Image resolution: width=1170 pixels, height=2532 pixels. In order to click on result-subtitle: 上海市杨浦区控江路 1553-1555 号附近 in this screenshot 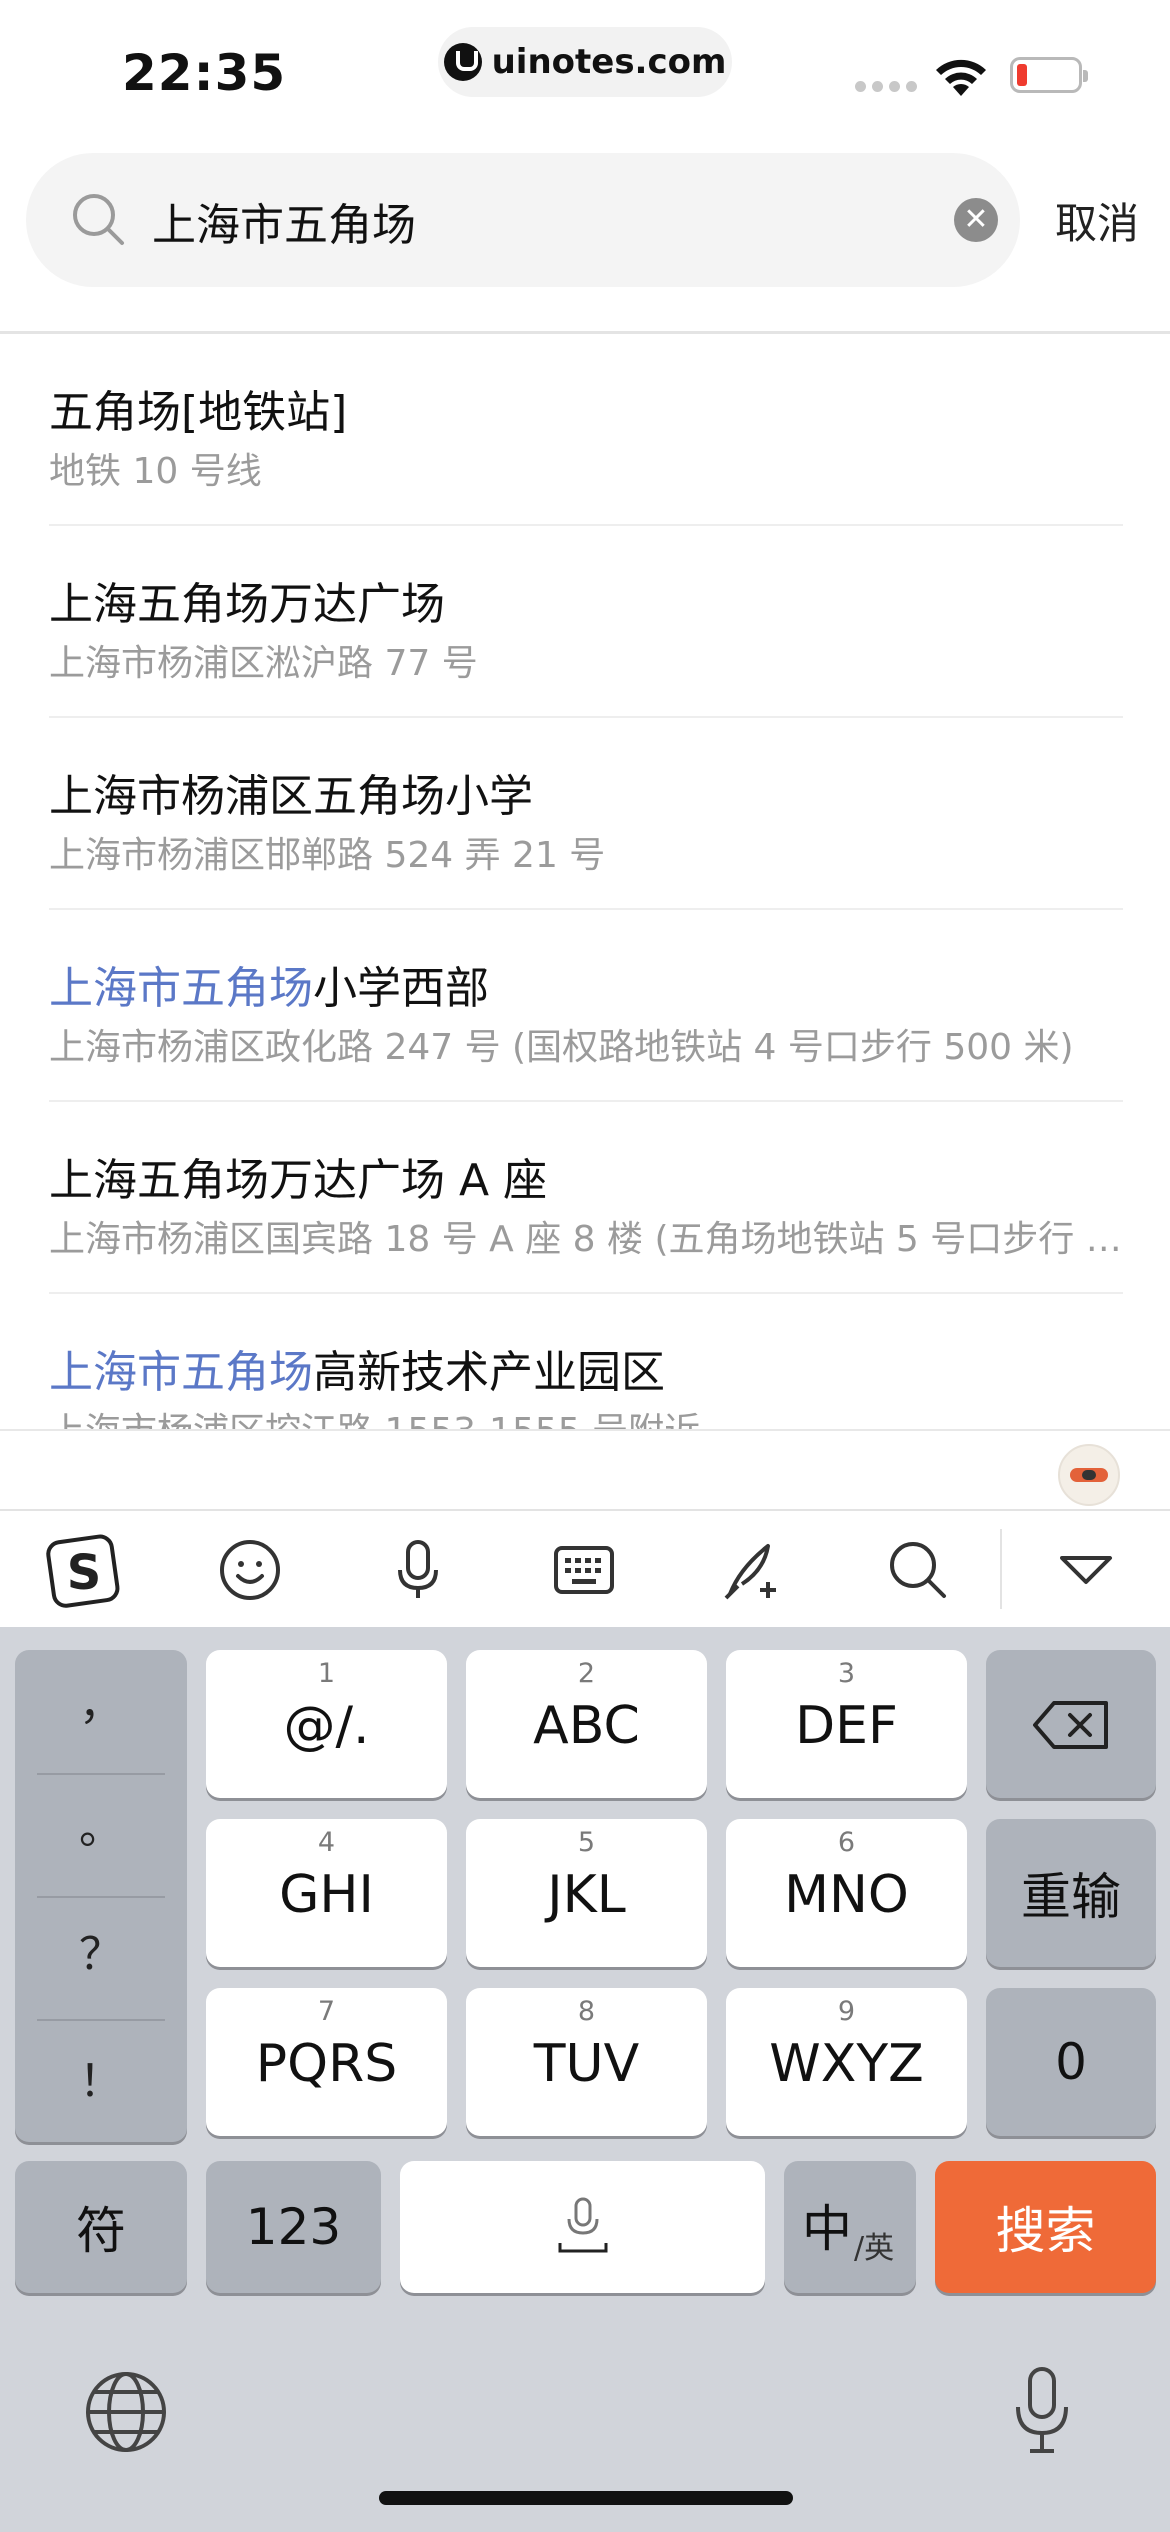, I will do `click(594, 1415)`.